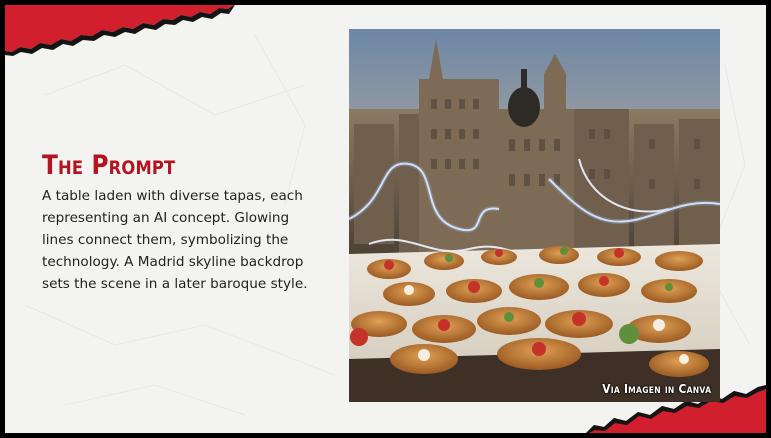 This screenshot has width=771, height=438. I want to click on image-credit-caption: Via Imagen in Canva, so click(656, 388).